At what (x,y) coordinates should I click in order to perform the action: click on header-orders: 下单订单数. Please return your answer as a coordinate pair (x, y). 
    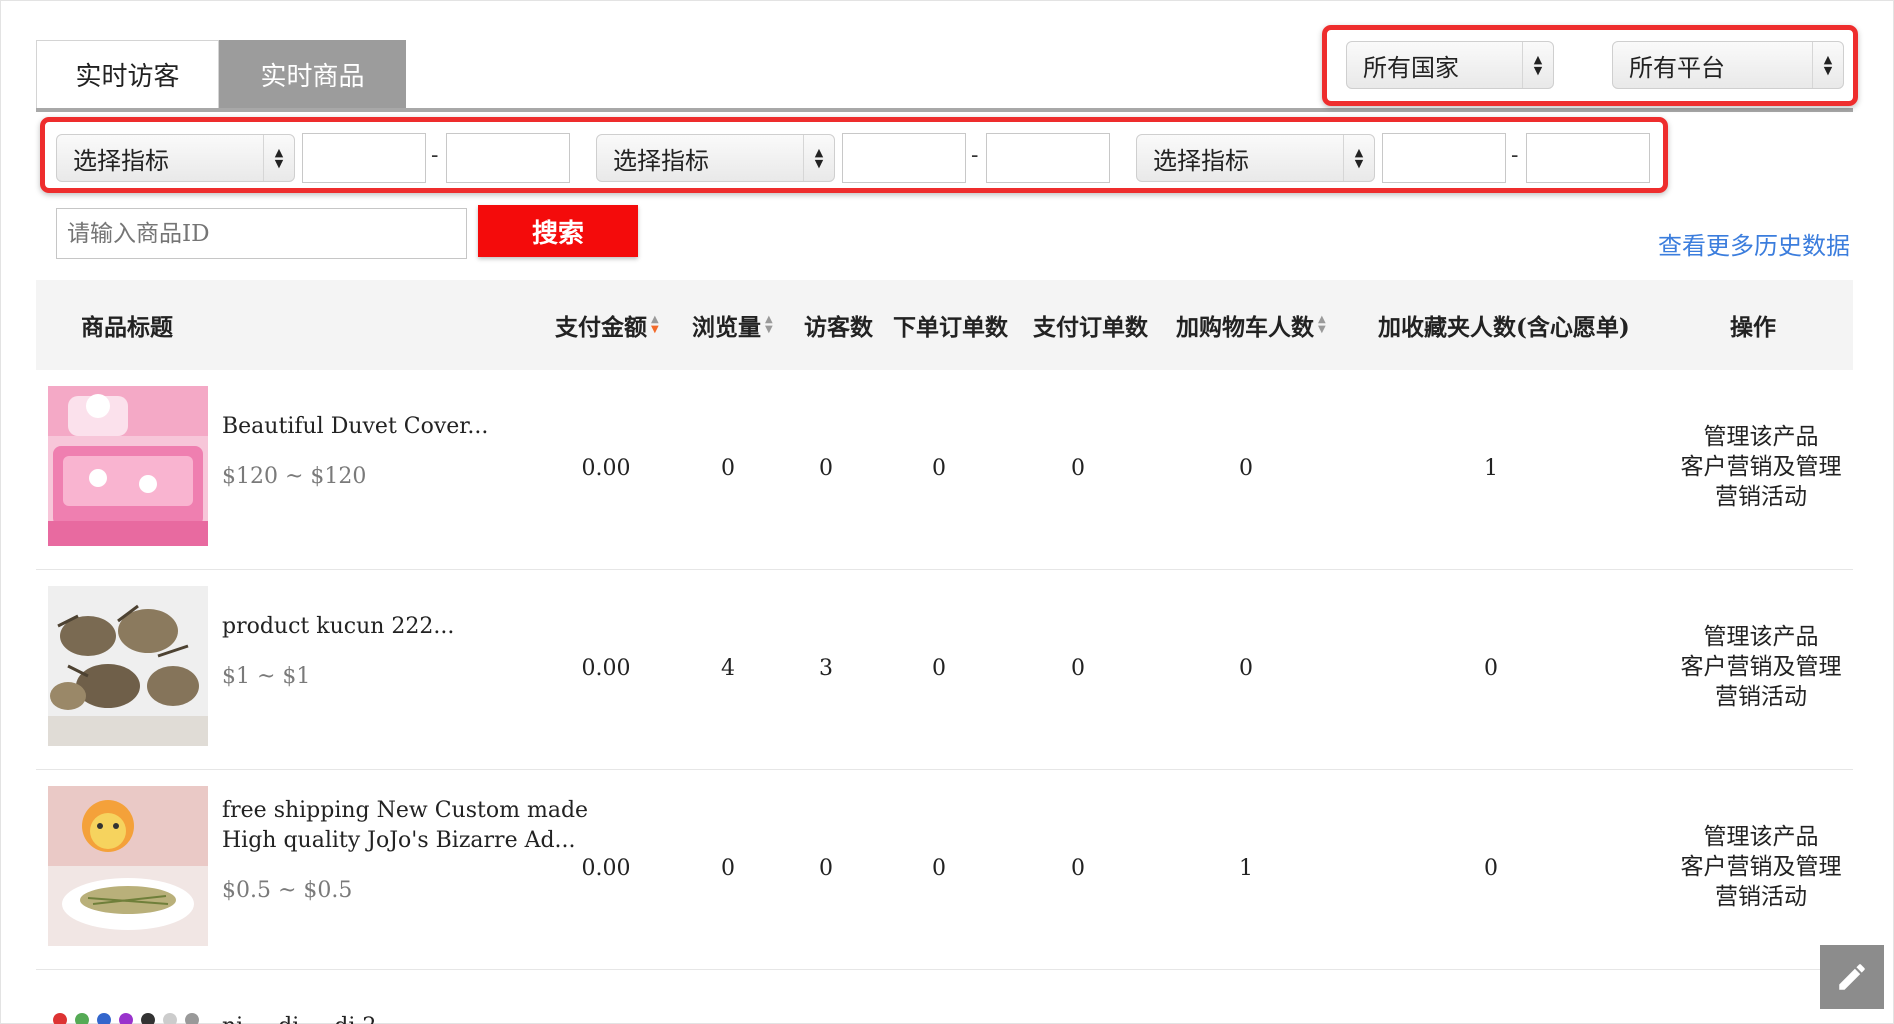
    Looking at the image, I should click on (950, 327).